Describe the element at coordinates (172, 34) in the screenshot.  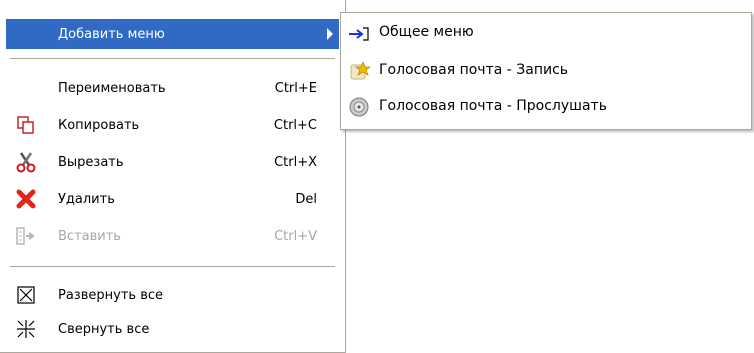
I see `menu-item-add-menu: Добавить меню` at that location.